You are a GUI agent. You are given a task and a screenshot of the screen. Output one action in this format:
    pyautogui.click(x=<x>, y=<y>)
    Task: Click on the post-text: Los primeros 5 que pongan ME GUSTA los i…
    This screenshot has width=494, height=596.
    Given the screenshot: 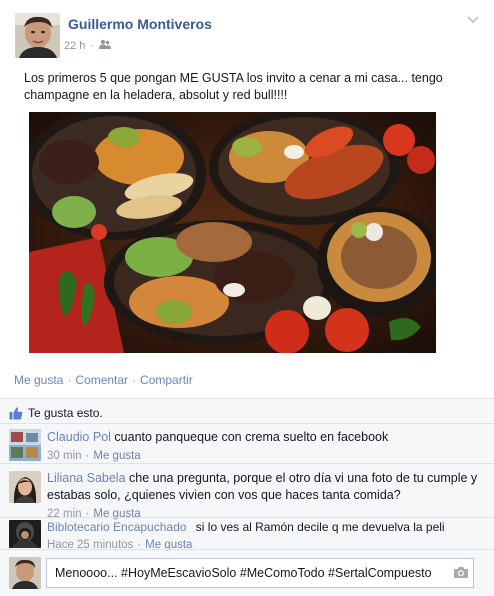 What is the action you would take?
    pyautogui.click(x=233, y=86)
    